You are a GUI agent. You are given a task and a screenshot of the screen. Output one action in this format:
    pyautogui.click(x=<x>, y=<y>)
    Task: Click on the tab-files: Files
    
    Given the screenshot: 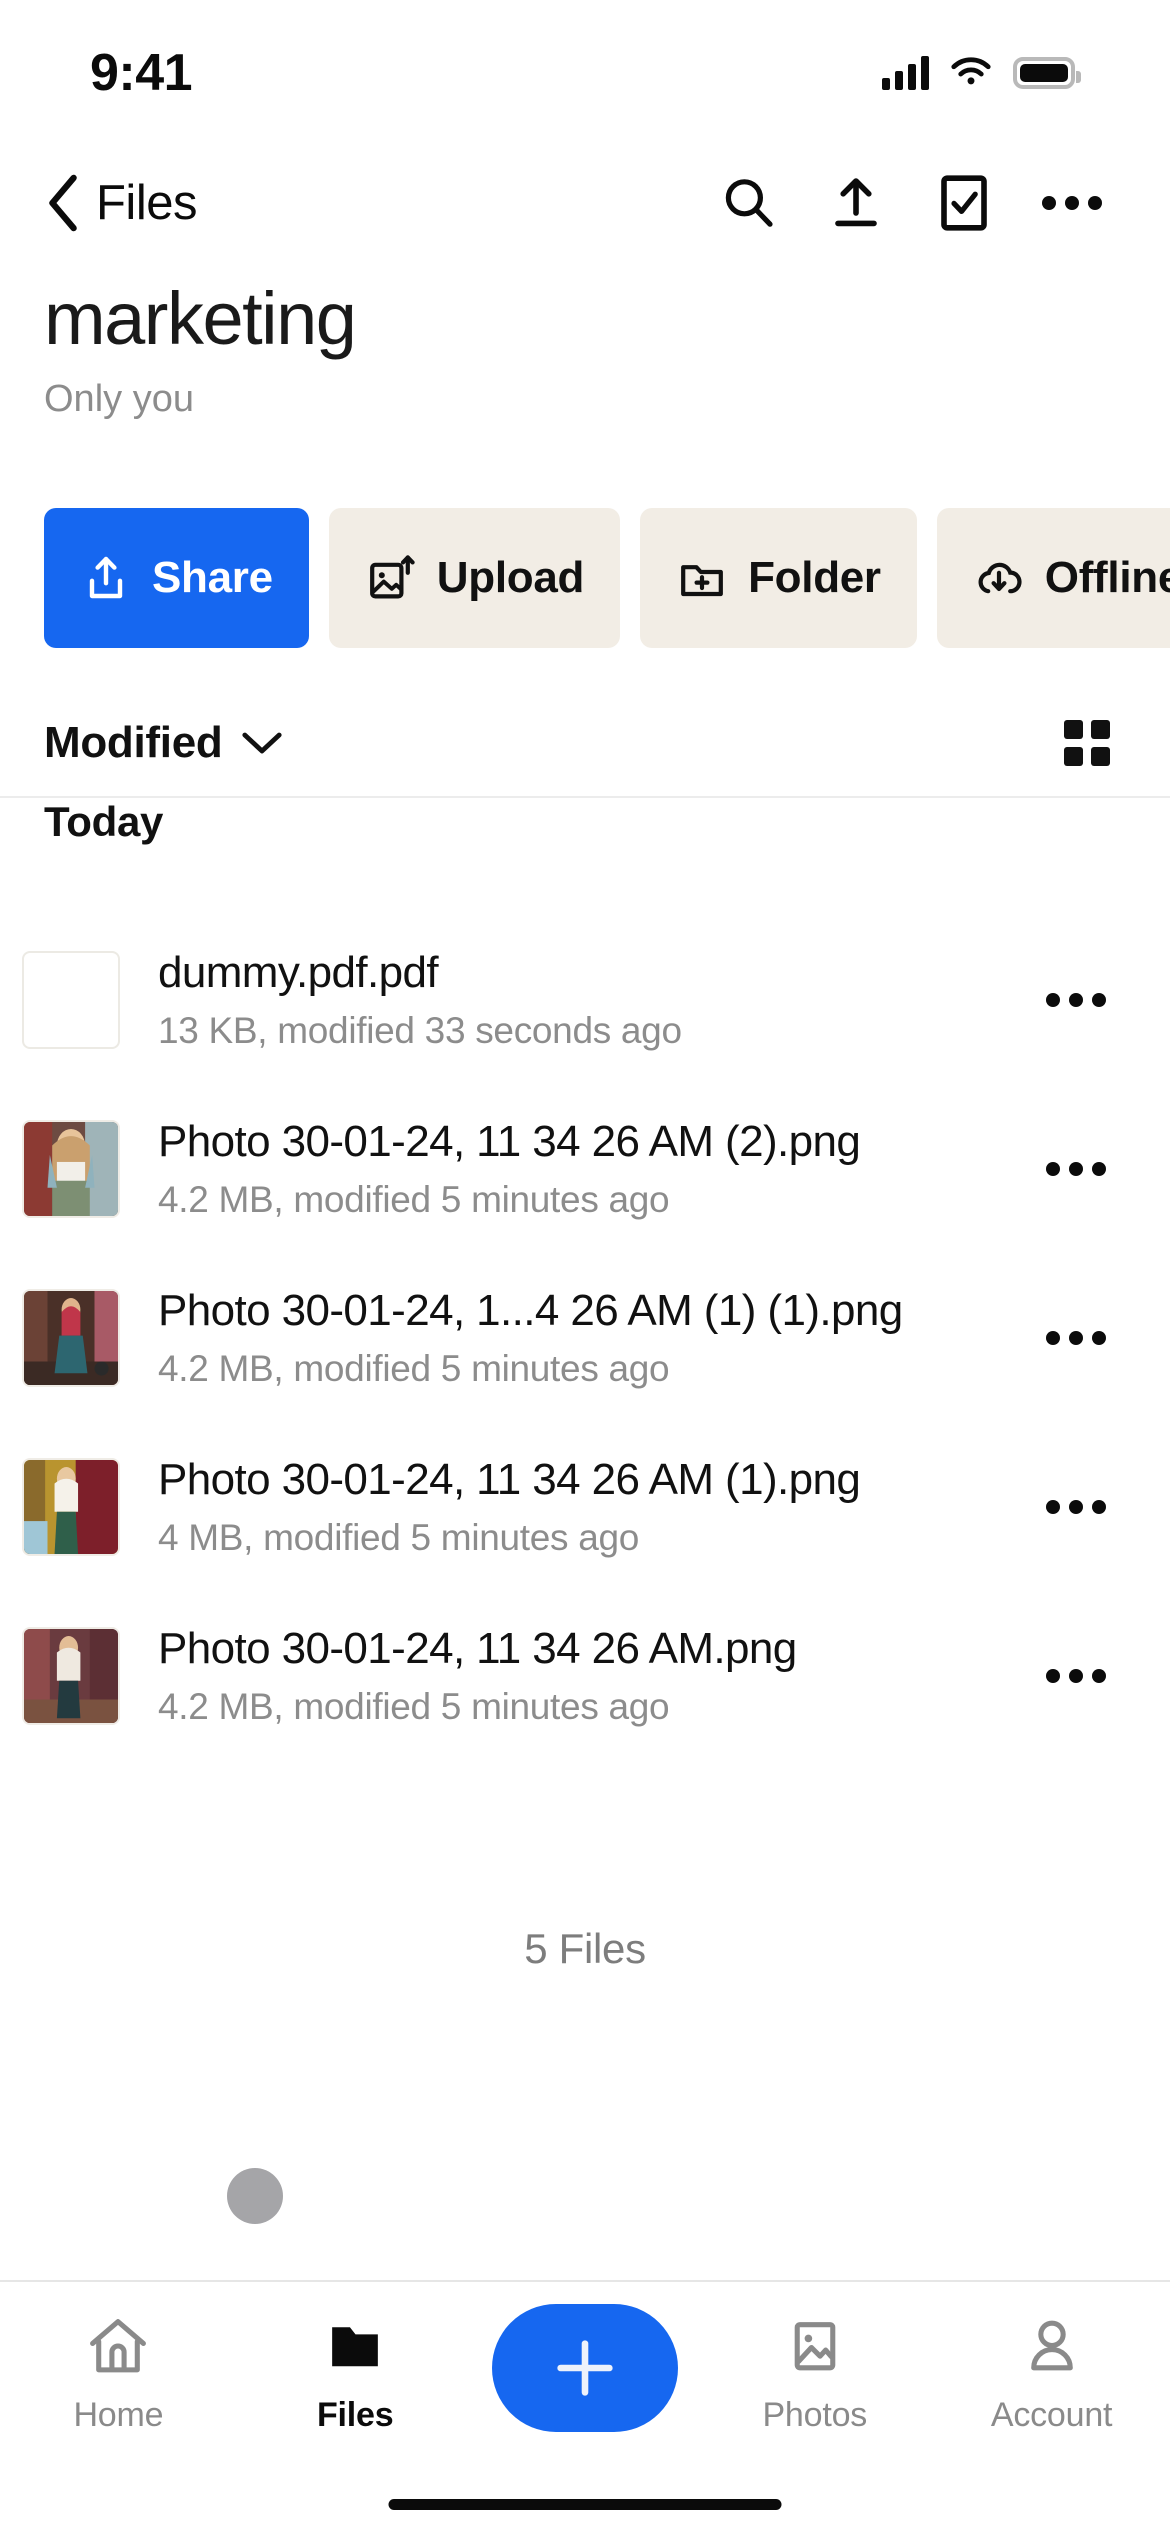 What is the action you would take?
    pyautogui.click(x=355, y=2372)
    